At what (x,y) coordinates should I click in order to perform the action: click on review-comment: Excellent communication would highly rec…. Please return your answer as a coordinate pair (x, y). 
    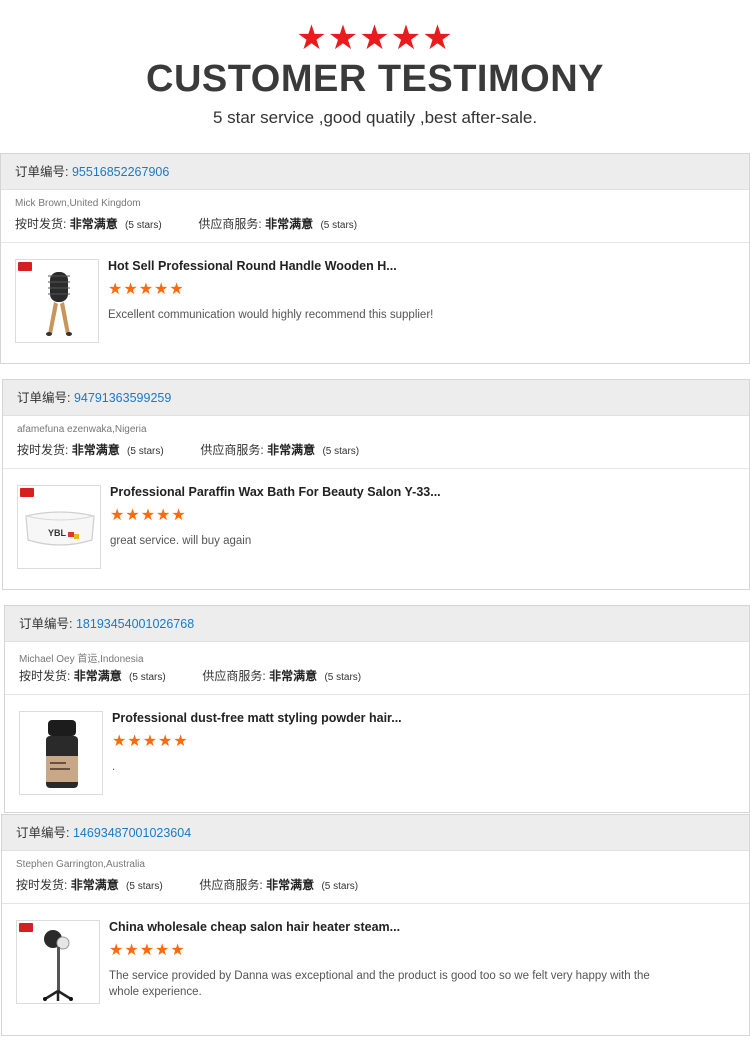
    Looking at the image, I should click on (271, 315).